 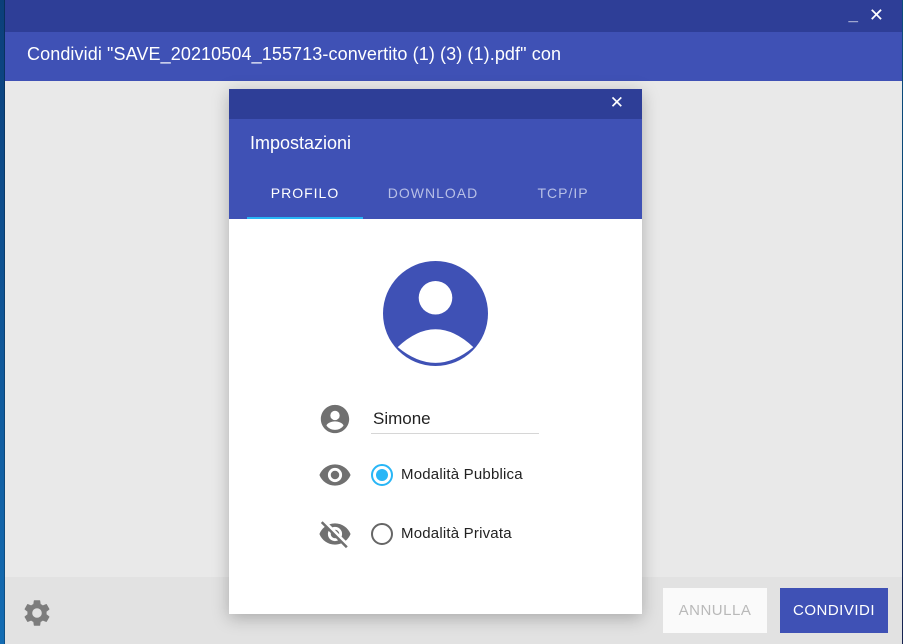 I want to click on private-mode-label: Modalità Privata, so click(x=456, y=533).